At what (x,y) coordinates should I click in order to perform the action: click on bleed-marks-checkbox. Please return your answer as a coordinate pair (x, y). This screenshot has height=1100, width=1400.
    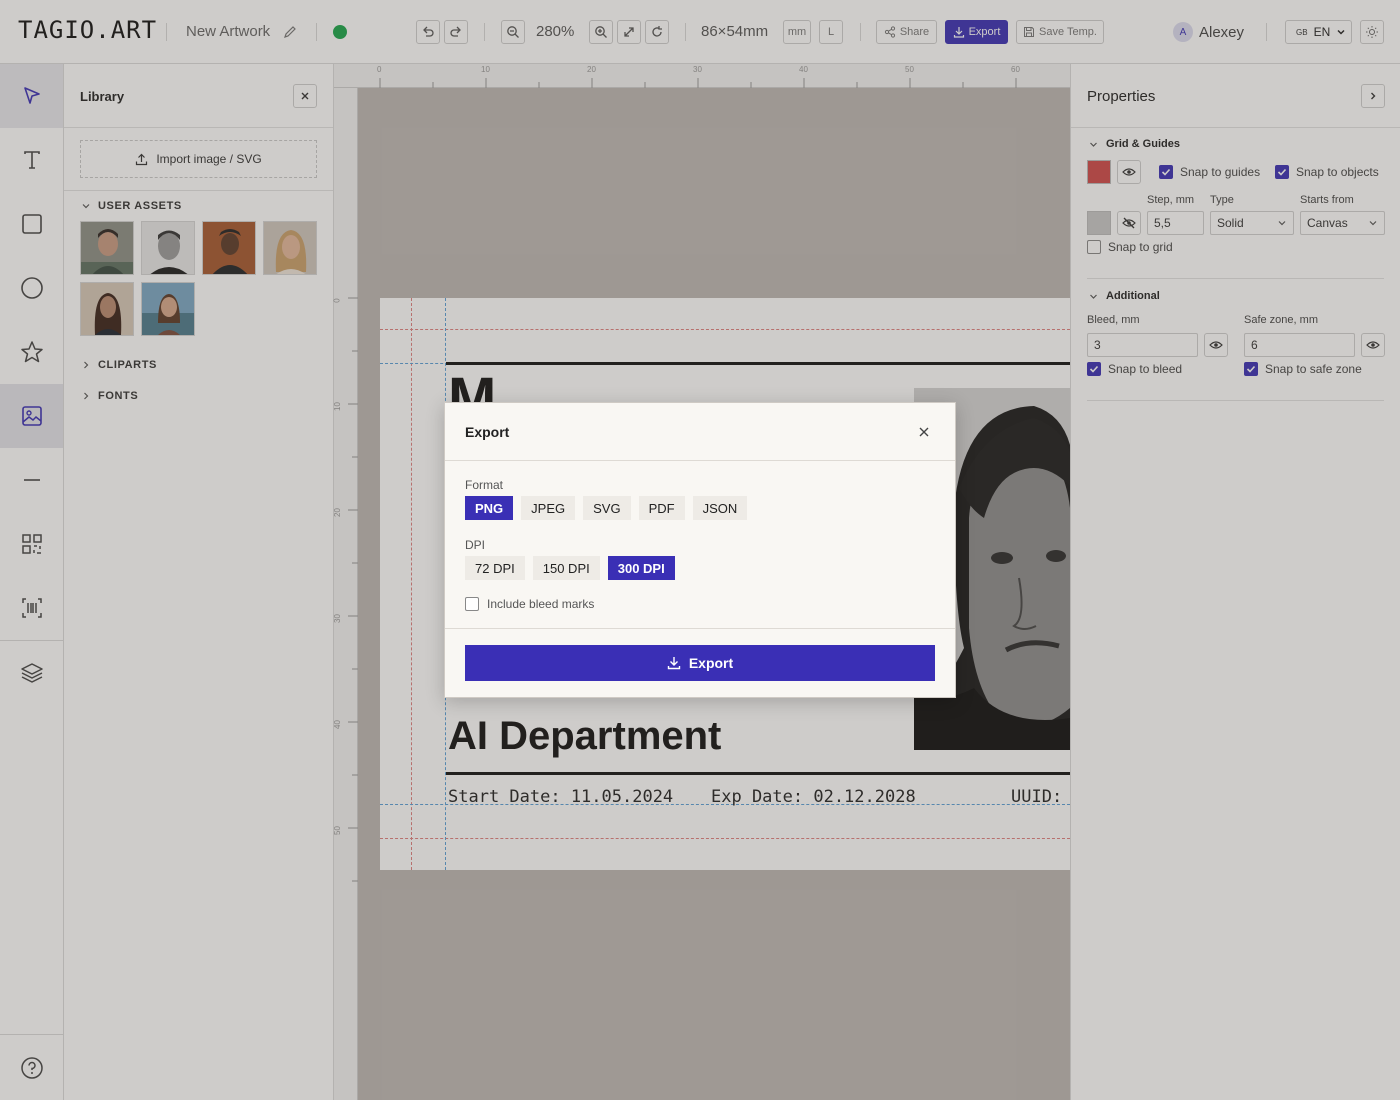
    Looking at the image, I should click on (472, 604).